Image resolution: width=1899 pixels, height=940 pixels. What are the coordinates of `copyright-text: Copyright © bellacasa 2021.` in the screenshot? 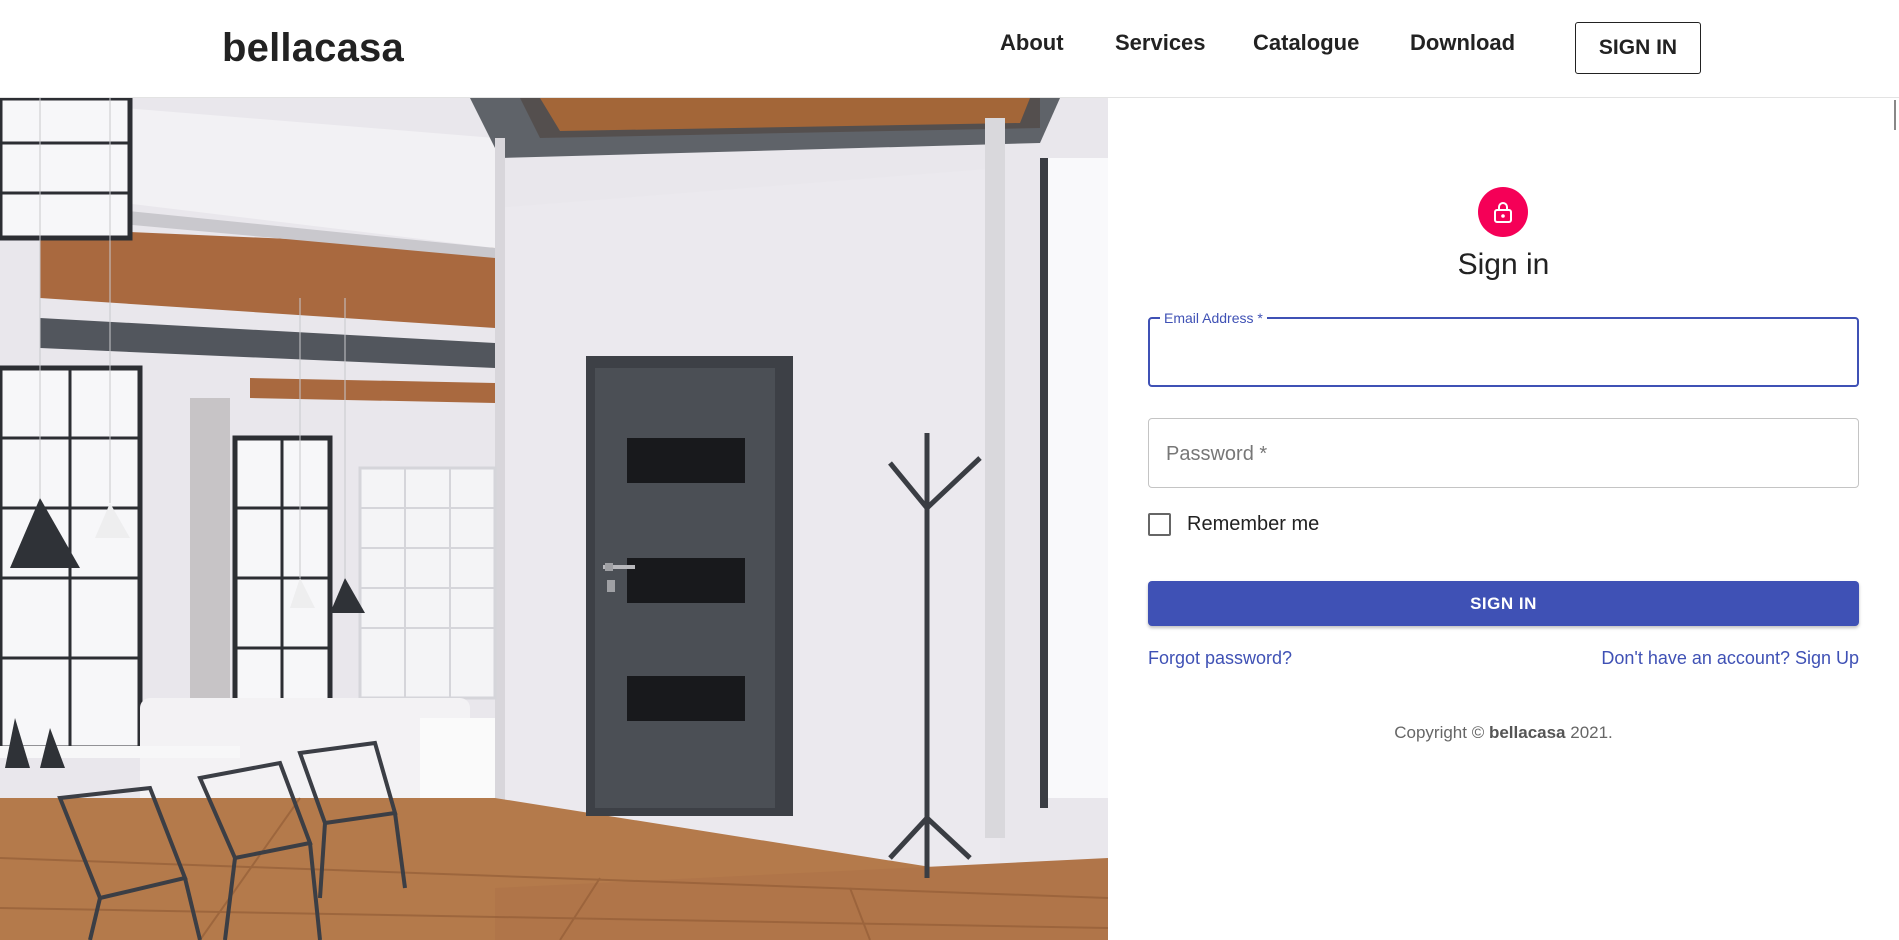 It's located at (1503, 733).